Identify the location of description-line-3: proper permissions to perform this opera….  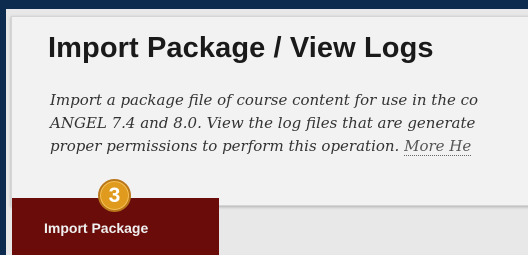
(289, 146).